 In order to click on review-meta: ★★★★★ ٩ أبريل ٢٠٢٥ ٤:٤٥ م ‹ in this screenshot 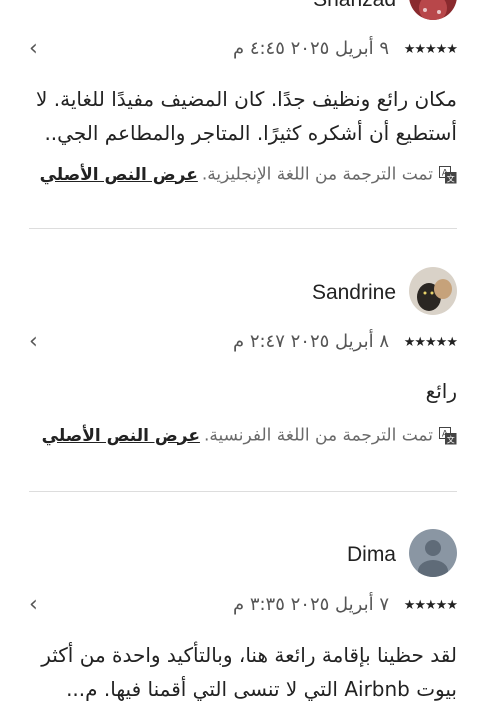, I will do `click(243, 49)`.